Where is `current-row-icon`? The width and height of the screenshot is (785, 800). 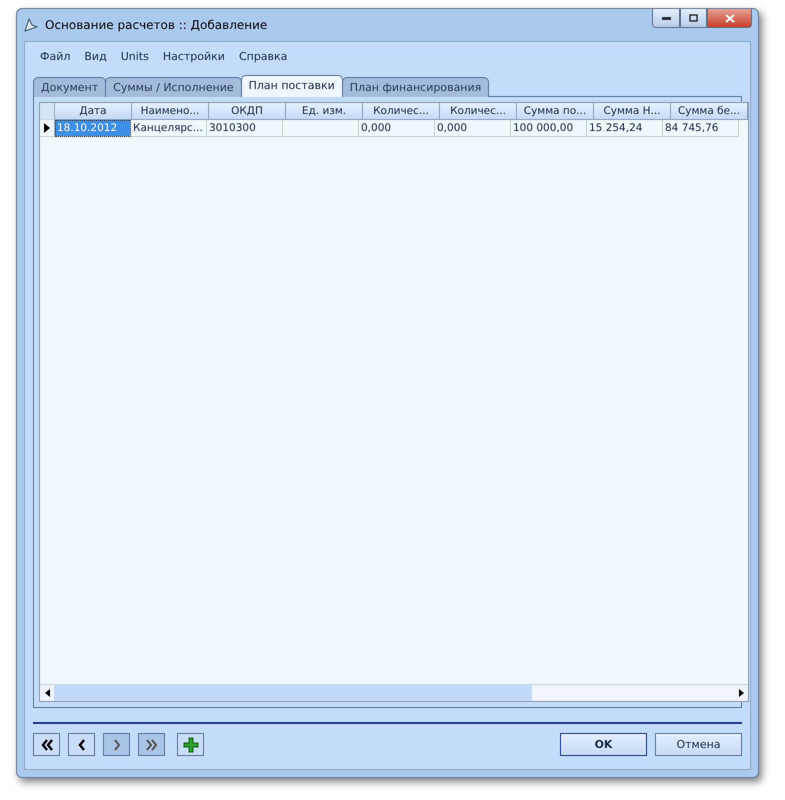
current-row-icon is located at coordinates (47, 128).